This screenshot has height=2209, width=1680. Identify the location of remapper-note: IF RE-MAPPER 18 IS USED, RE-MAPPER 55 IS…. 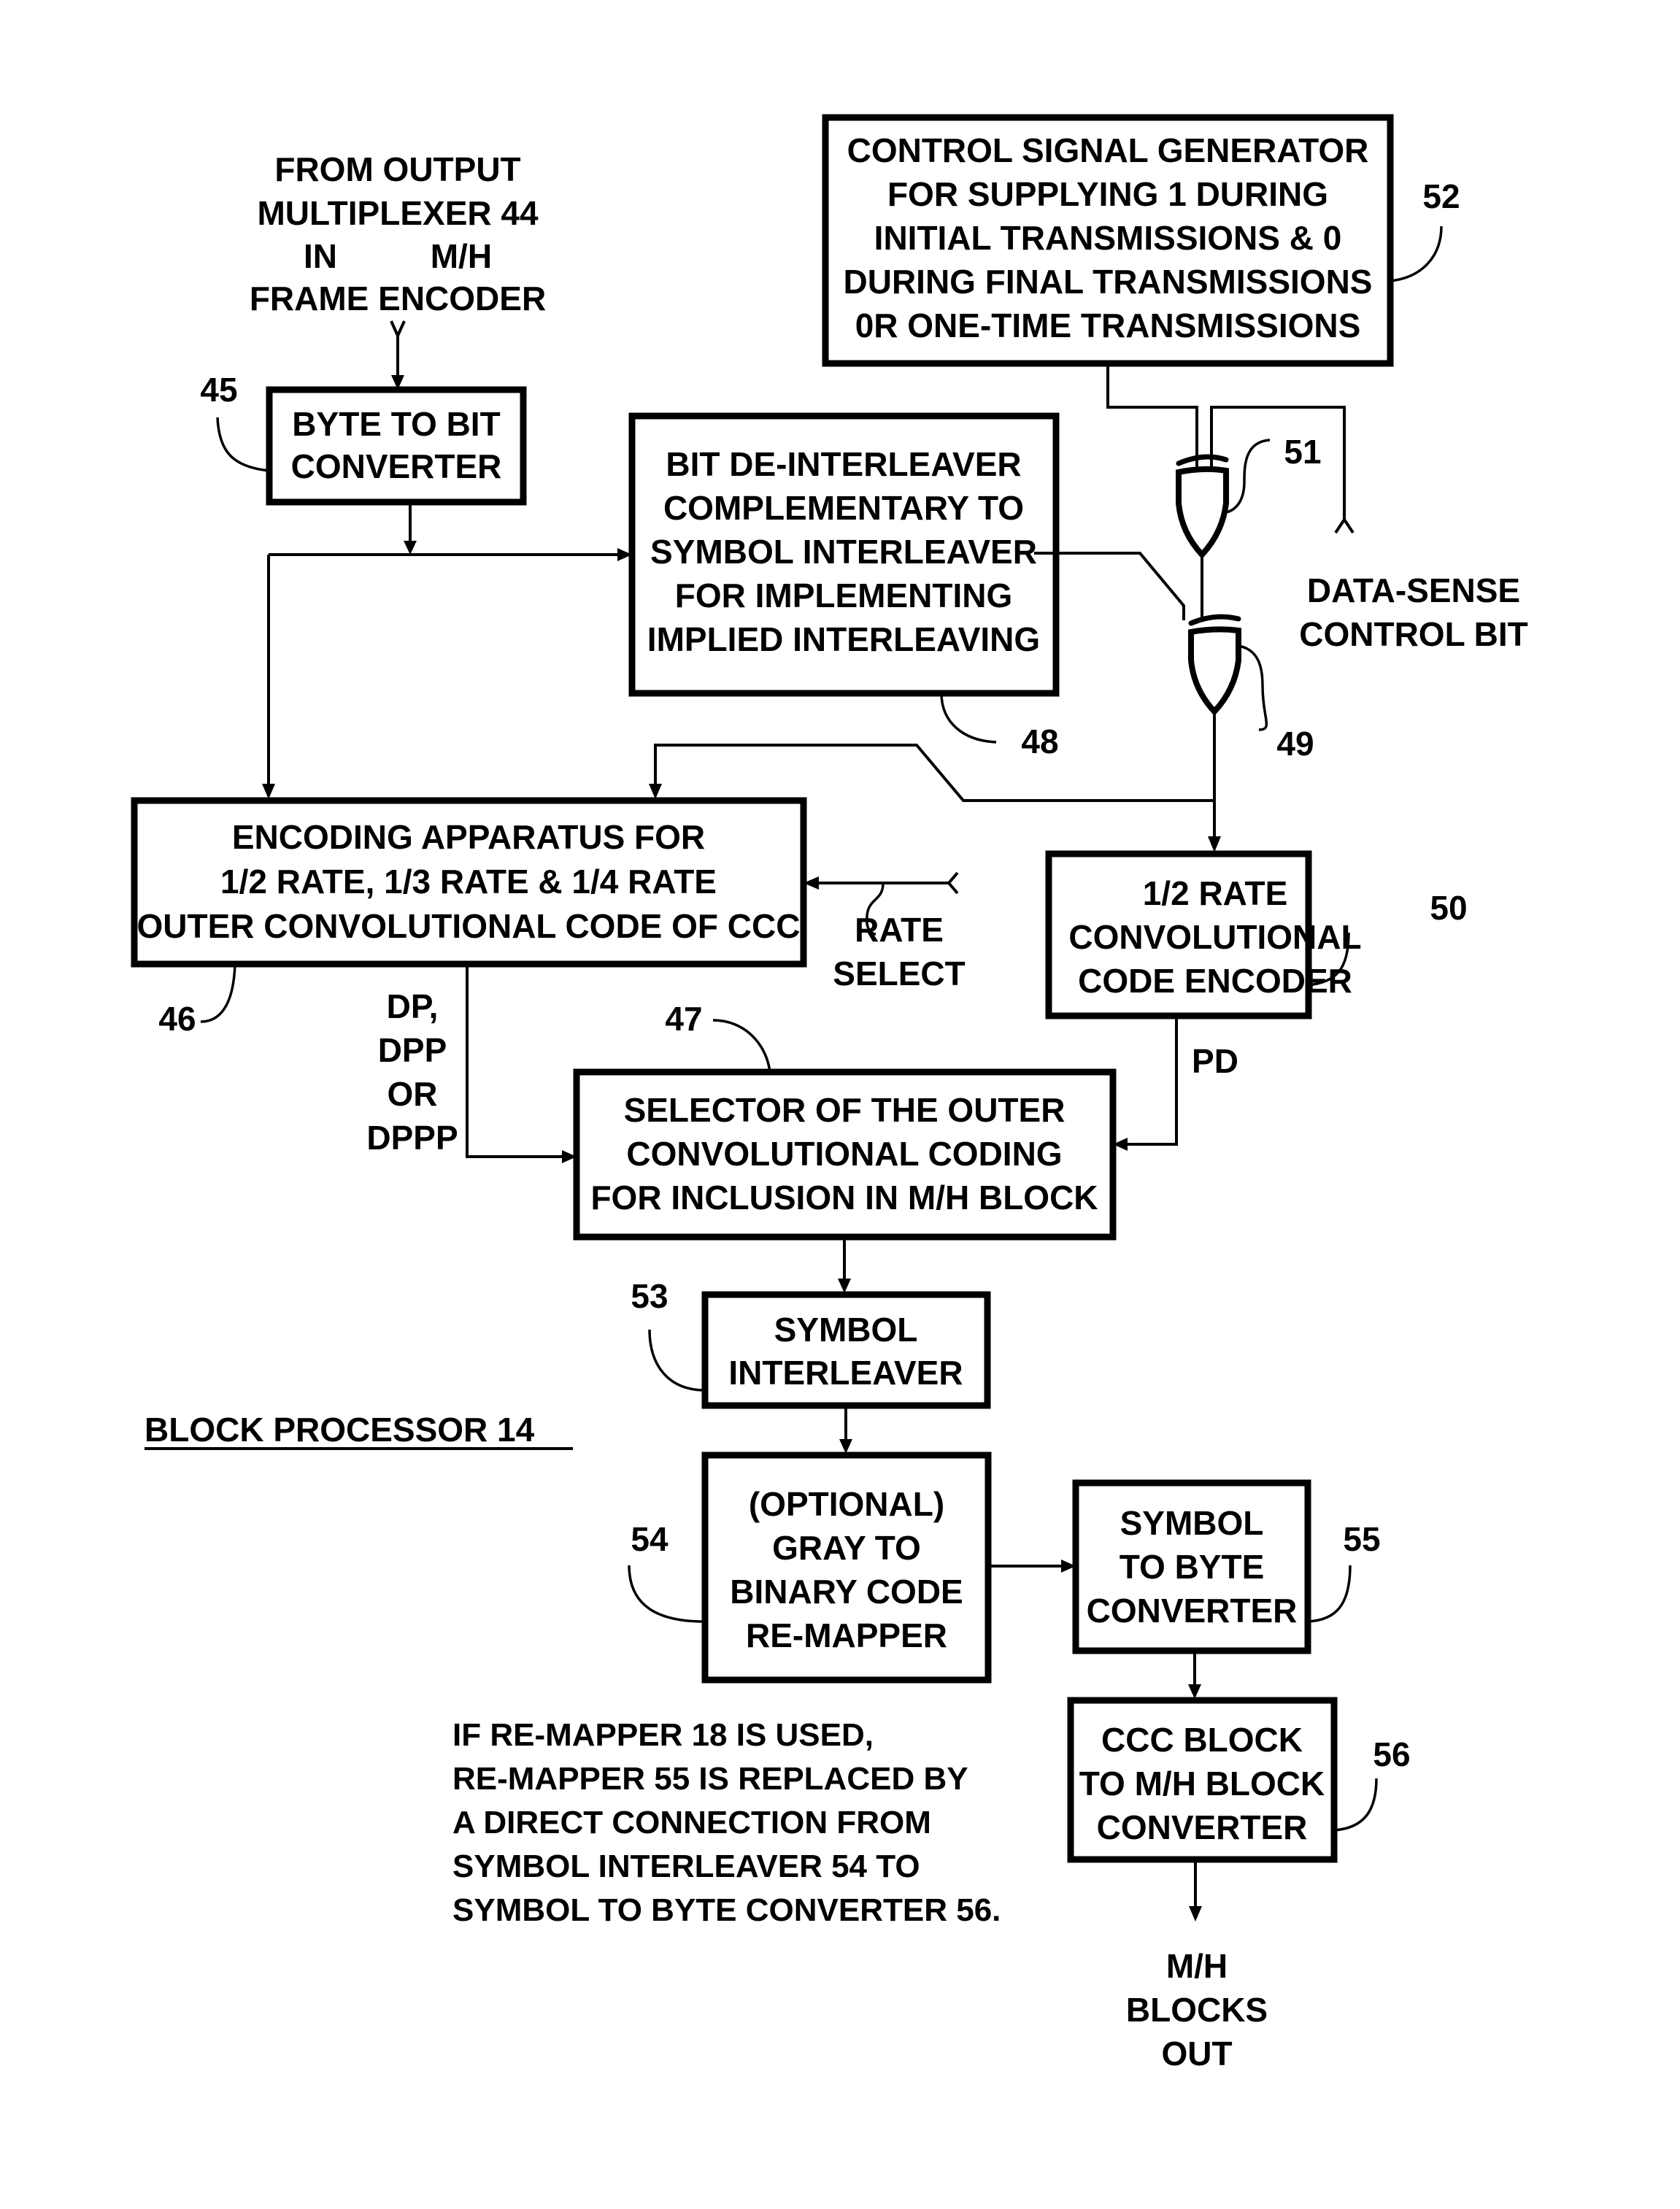
(726, 1822).